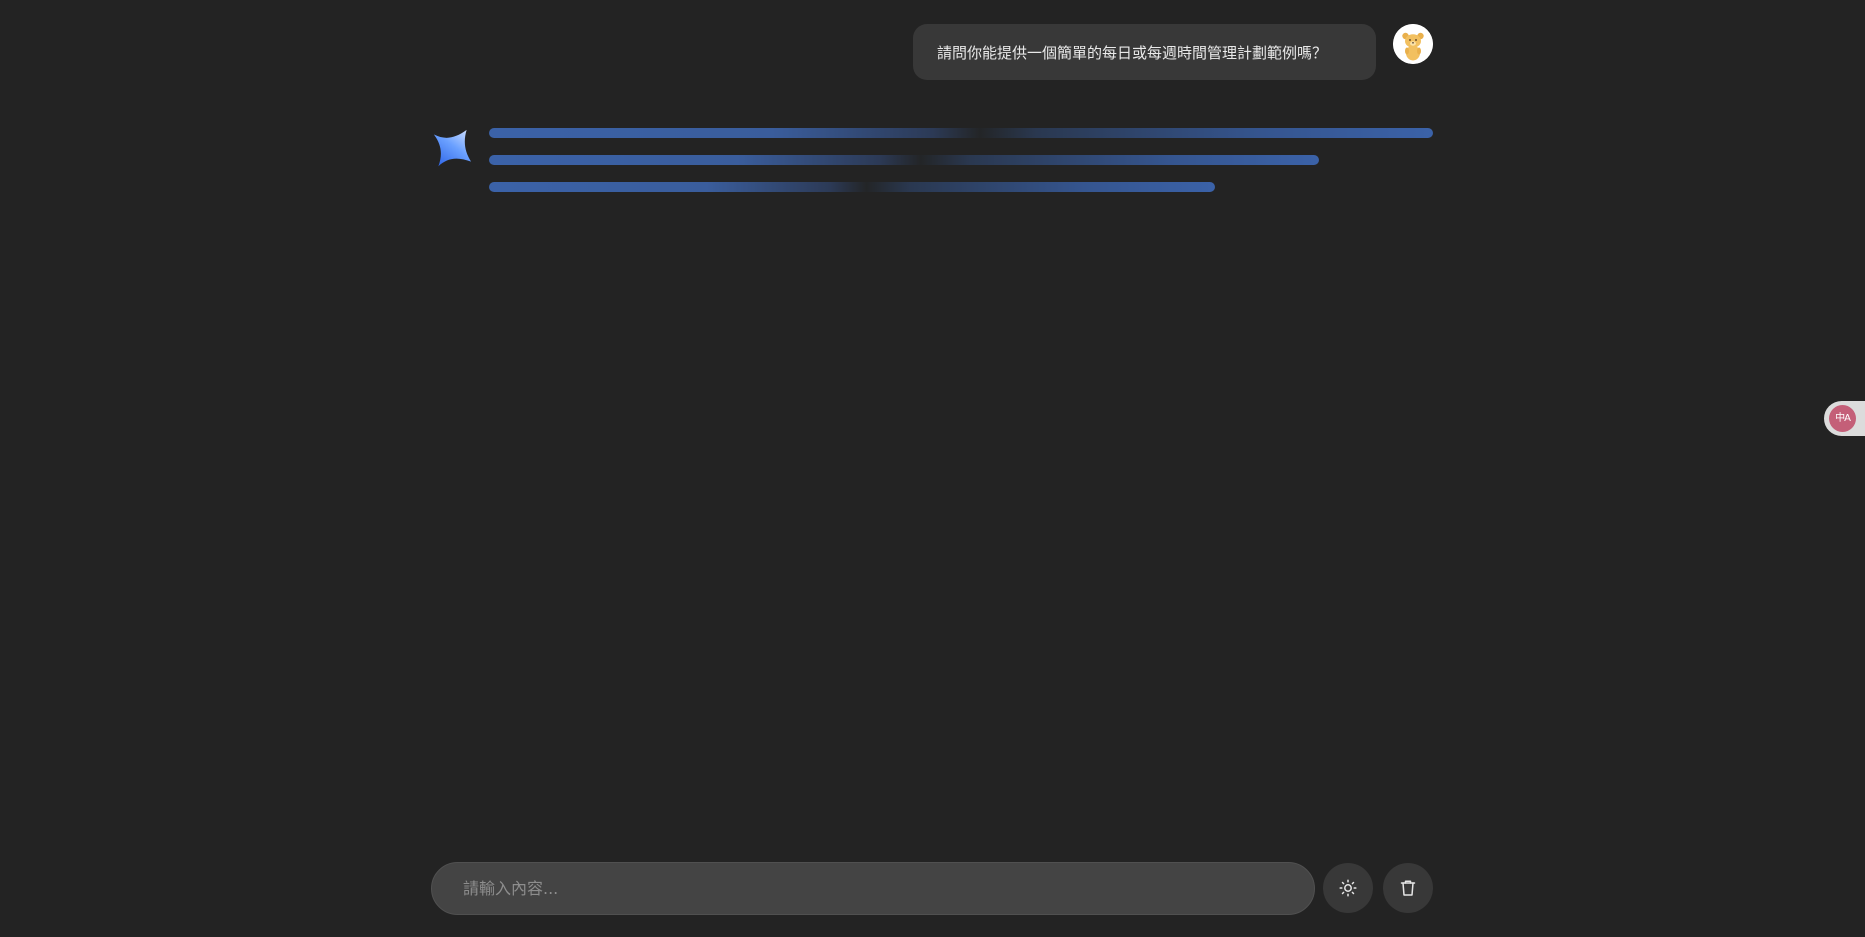 Image resolution: width=1865 pixels, height=937 pixels. I want to click on clear-conversation-button, so click(1408, 888).